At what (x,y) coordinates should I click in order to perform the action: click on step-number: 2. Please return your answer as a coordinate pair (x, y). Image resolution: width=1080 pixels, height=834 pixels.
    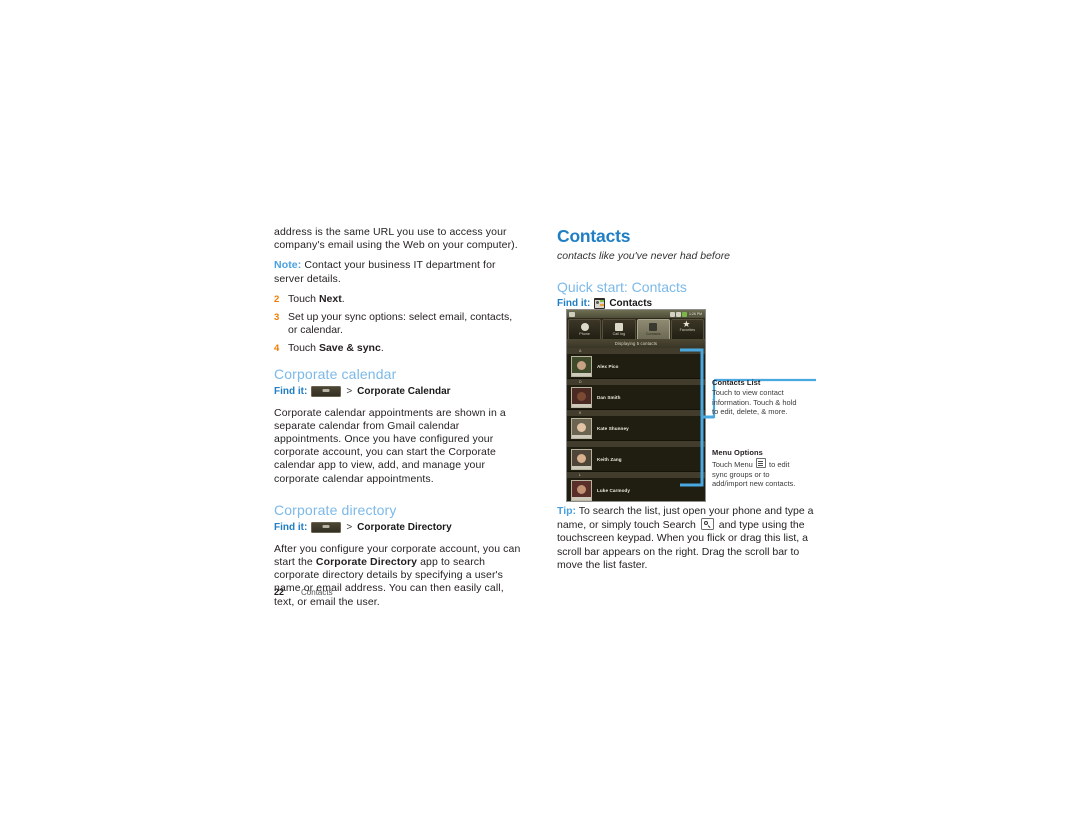
    Looking at the image, I should click on (277, 299).